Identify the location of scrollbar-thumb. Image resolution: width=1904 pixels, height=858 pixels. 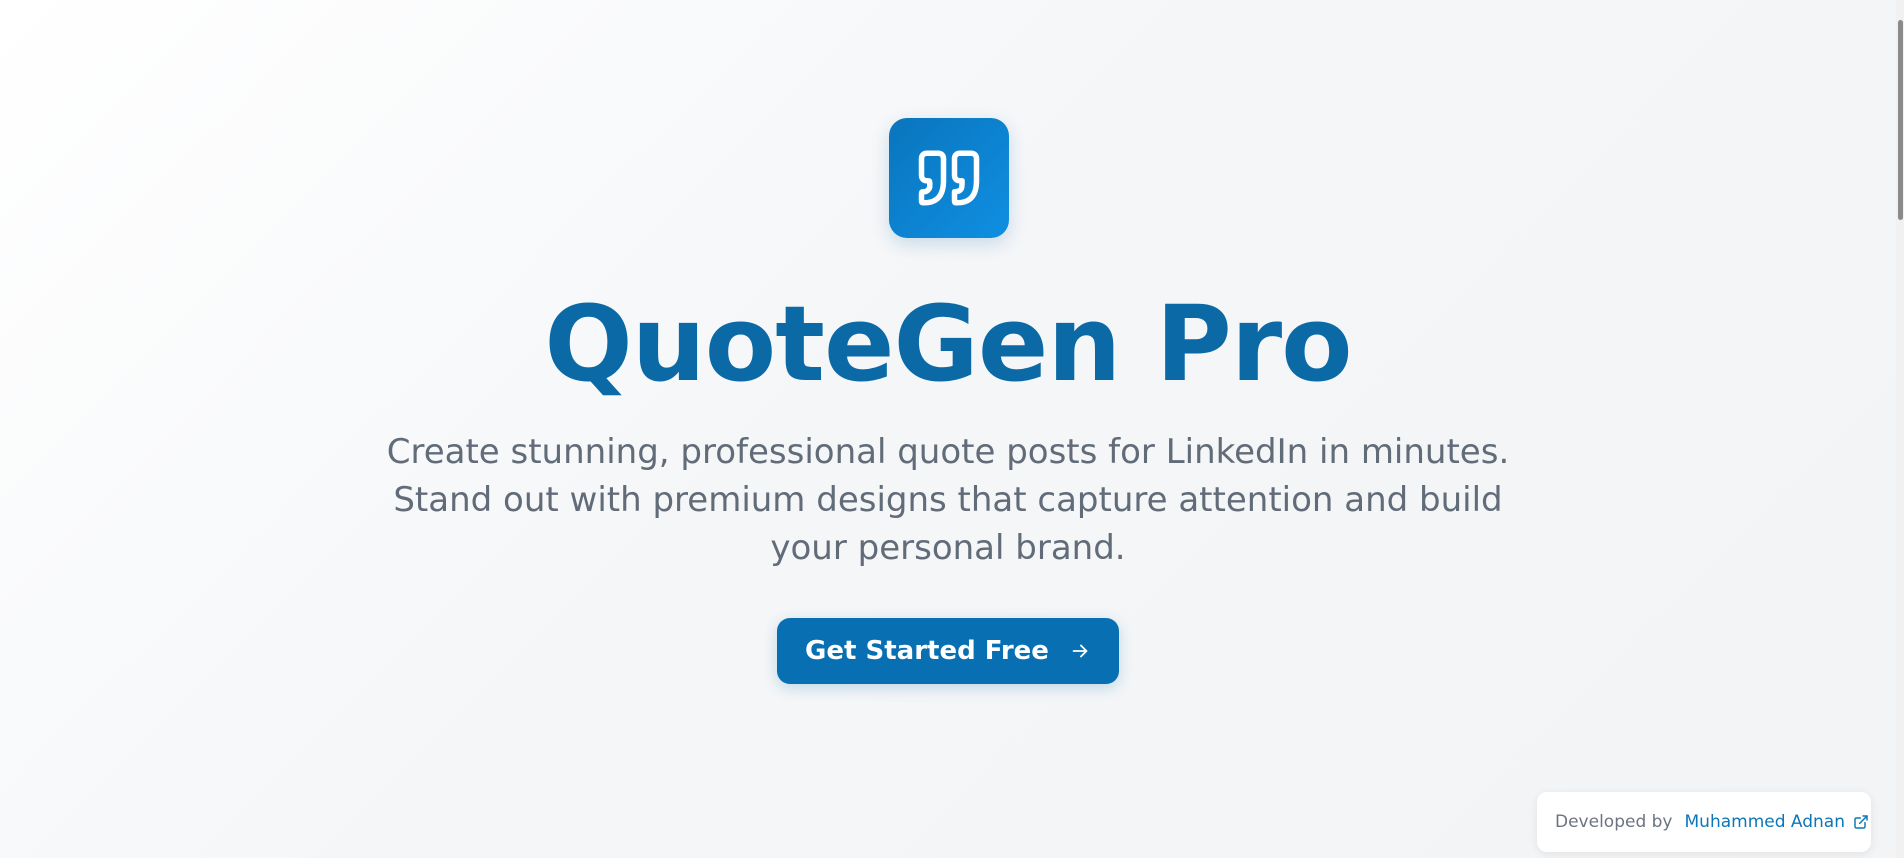
(1900, 120).